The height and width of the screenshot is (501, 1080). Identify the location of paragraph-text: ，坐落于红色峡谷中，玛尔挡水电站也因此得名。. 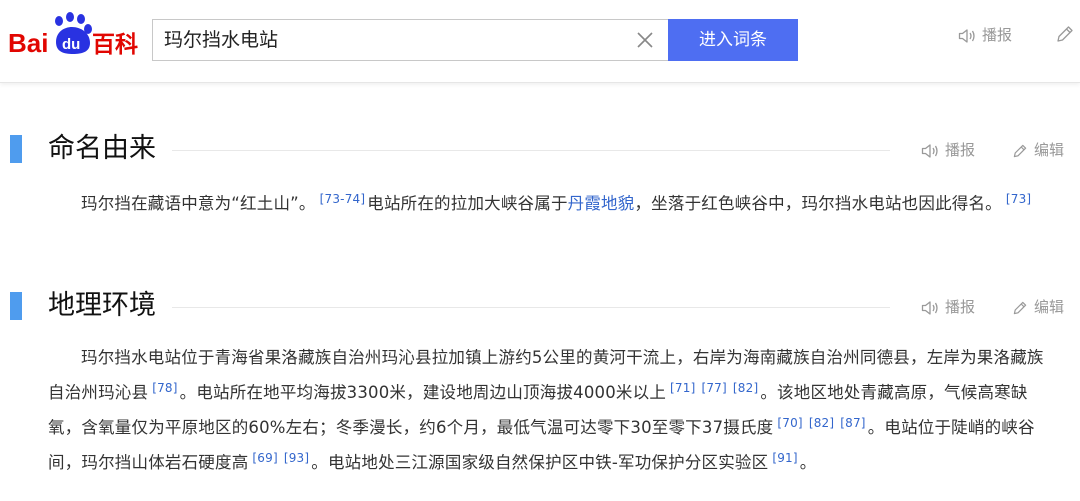
(818, 203).